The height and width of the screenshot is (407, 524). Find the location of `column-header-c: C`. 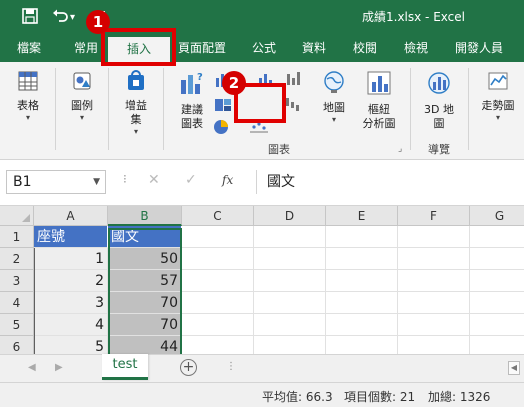

column-header-c: C is located at coordinates (218, 216).